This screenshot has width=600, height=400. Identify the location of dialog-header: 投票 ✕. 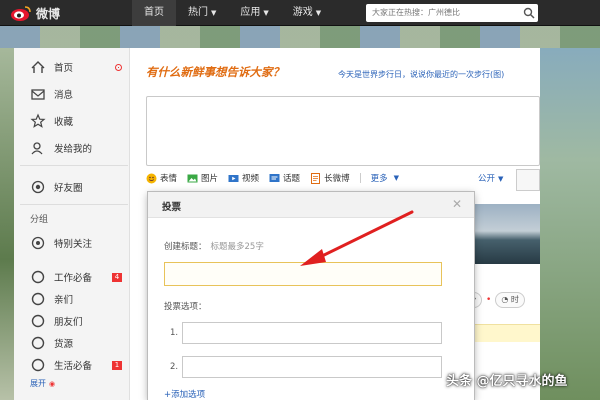
(311, 205).